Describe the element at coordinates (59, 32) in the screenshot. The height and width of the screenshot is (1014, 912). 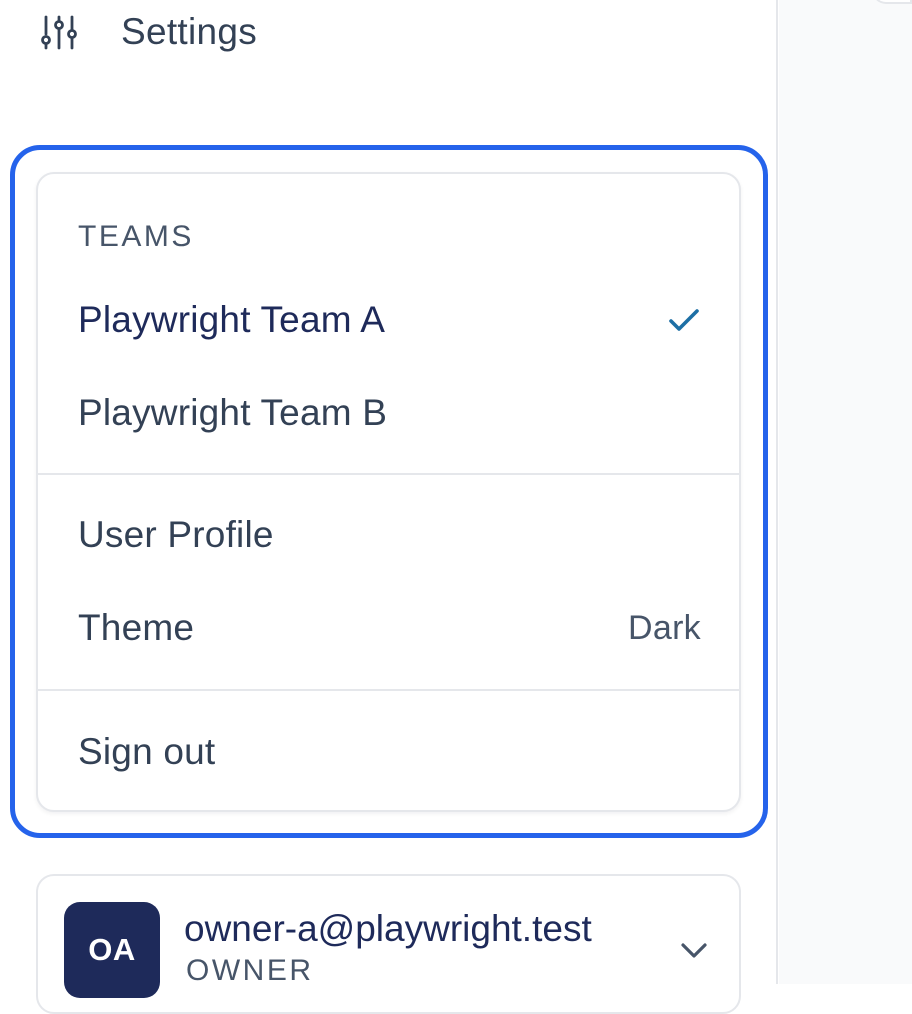
I see `sliders-icon` at that location.